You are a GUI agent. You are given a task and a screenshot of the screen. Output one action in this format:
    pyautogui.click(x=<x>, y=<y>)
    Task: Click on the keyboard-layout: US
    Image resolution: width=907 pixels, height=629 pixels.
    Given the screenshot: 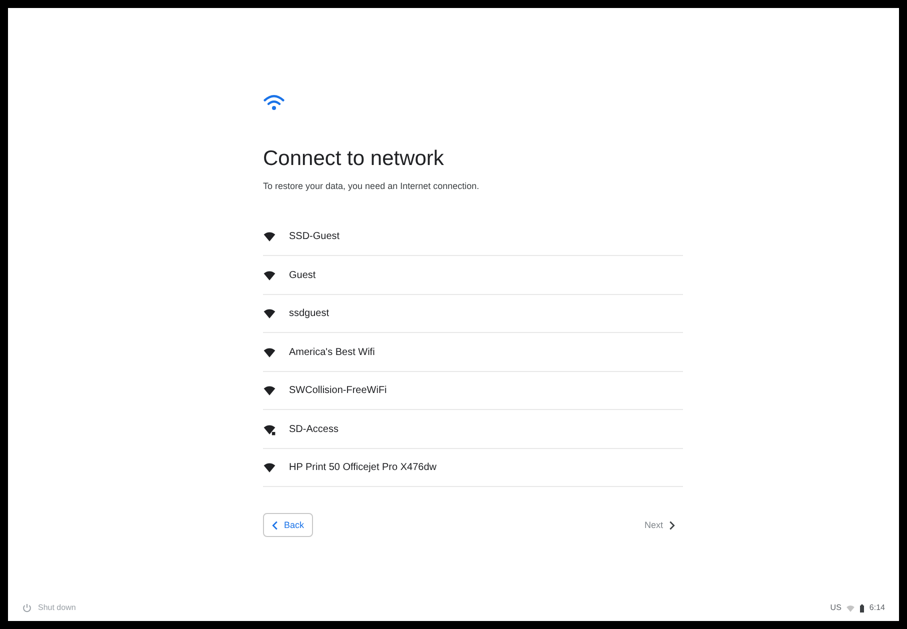 What is the action you would take?
    pyautogui.click(x=836, y=608)
    